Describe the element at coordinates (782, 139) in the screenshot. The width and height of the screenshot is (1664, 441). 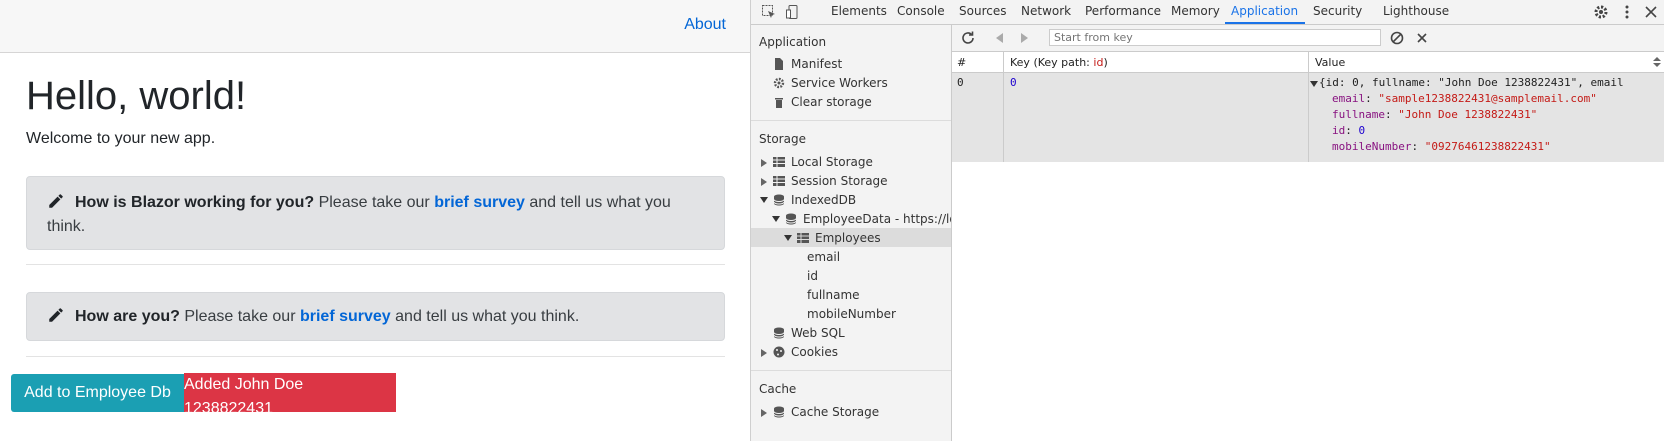
I see `section-storage-title: Storage` at that location.